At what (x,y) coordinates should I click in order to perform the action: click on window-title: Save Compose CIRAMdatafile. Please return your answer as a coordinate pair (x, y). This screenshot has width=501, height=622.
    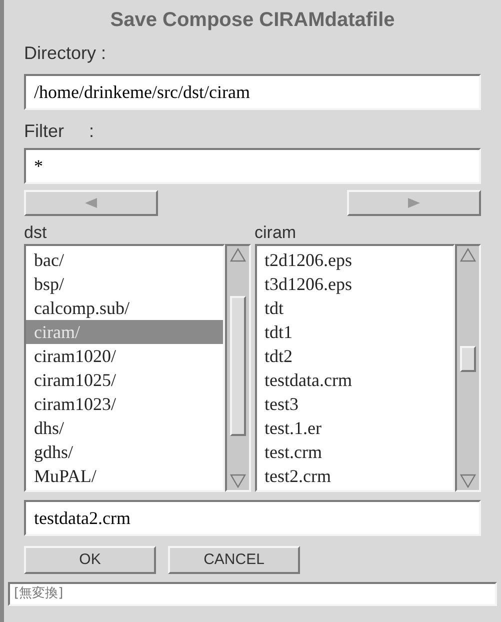
    Looking at the image, I should click on (252, 20).